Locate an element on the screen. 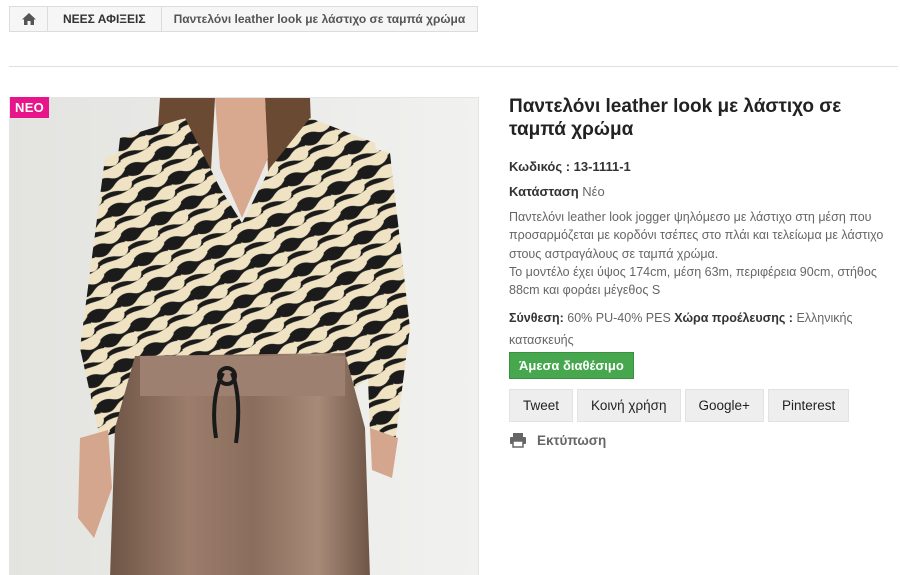 This screenshot has height=575, width=900. print-label: Εκτύπωση is located at coordinates (572, 440).